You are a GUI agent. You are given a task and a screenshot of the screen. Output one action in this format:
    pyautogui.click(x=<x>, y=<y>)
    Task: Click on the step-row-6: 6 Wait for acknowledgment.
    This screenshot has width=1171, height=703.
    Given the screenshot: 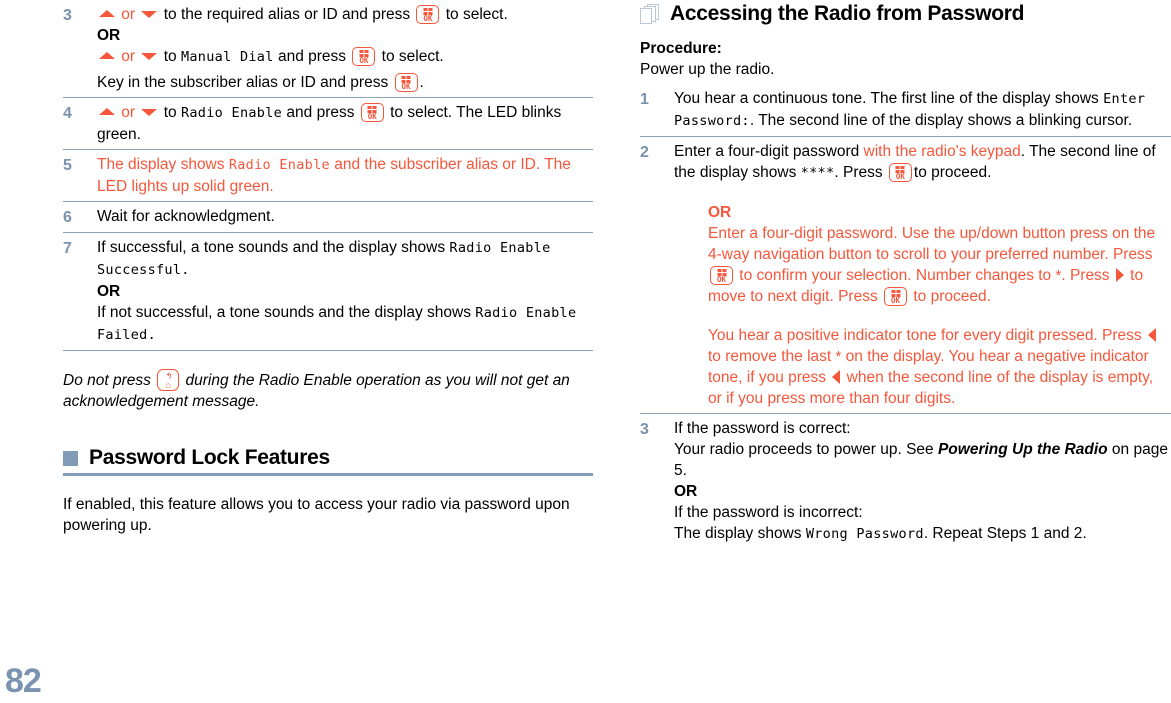 What is the action you would take?
    pyautogui.click(x=328, y=217)
    